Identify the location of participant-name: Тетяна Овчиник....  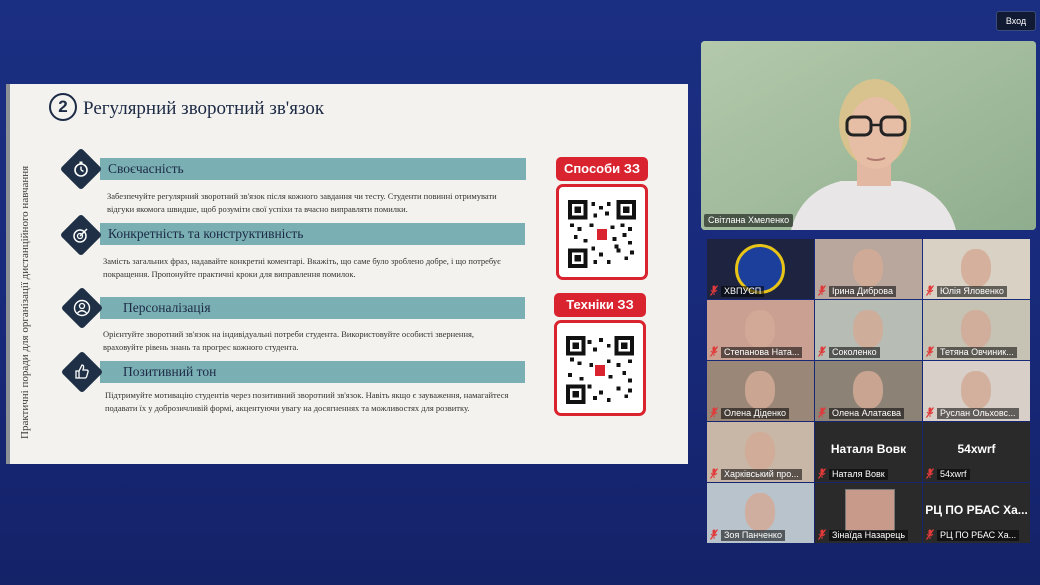
(977, 352).